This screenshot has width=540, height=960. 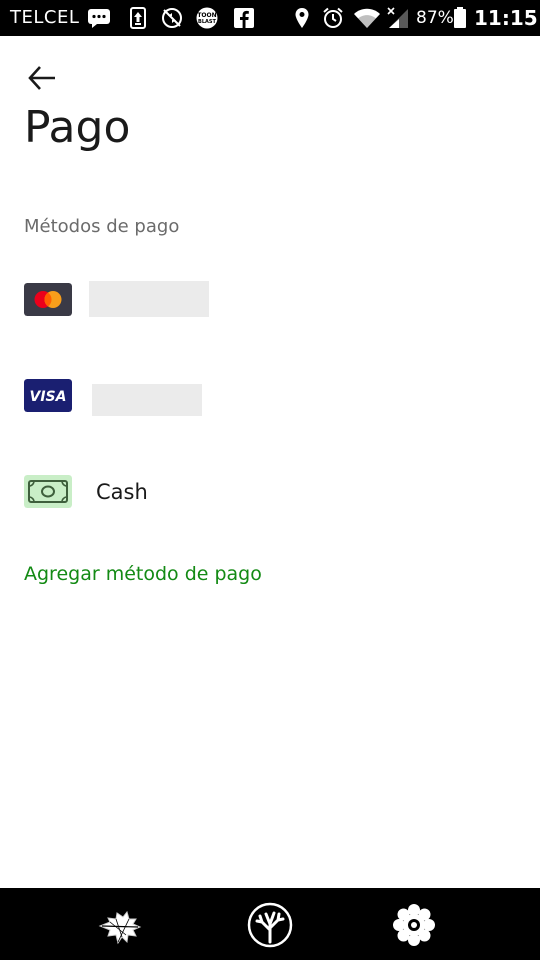 What do you see at coordinates (270, 300) in the screenshot?
I see `payment-method-mastercard` at bounding box center [270, 300].